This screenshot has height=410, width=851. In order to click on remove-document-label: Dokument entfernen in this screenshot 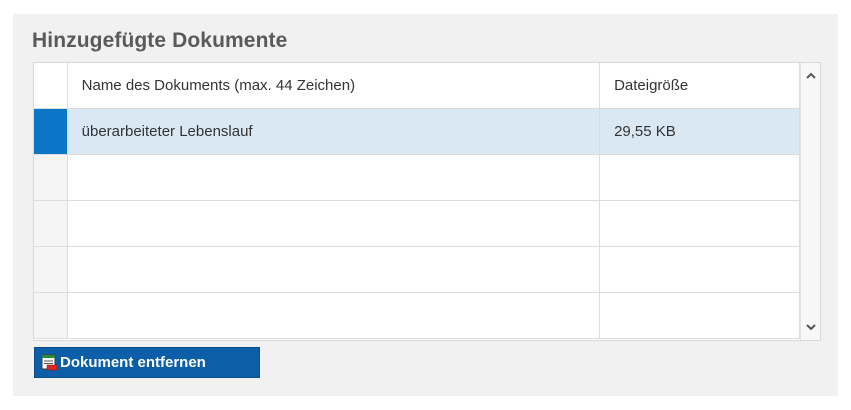, I will do `click(133, 362)`.